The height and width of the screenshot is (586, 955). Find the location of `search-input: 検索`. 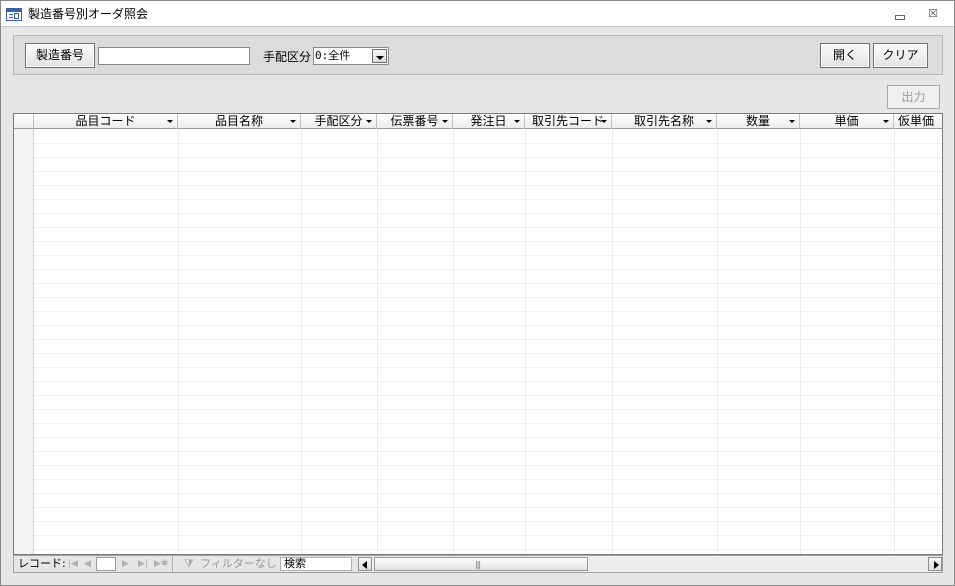

search-input: 検索 is located at coordinates (316, 564).